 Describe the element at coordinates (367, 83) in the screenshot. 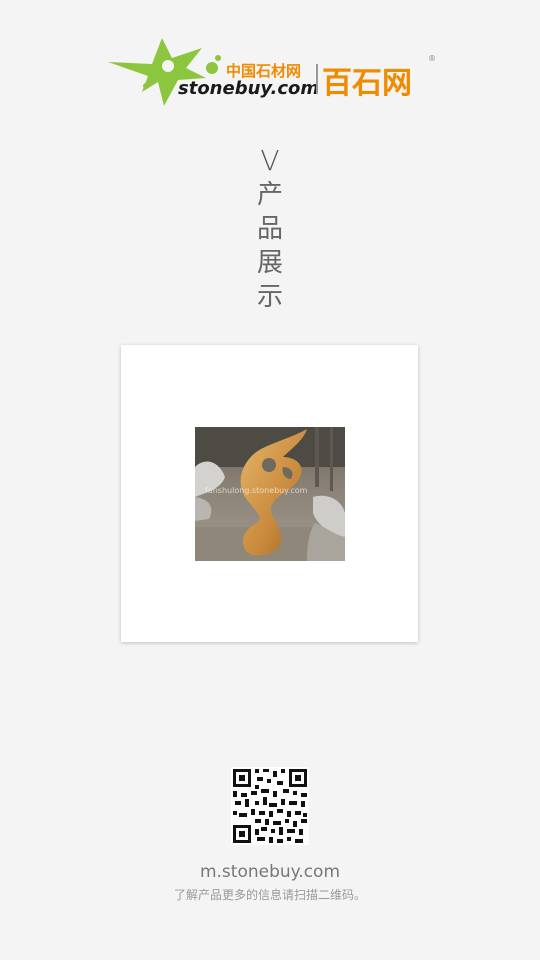

I see `brand-short-name: 百石网` at that location.